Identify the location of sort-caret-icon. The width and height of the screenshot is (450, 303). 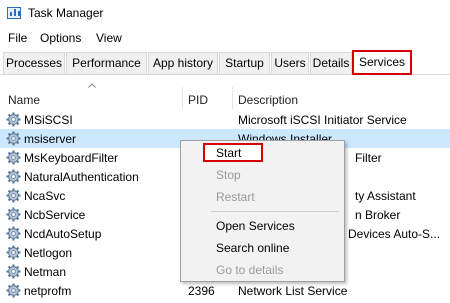
(92, 85).